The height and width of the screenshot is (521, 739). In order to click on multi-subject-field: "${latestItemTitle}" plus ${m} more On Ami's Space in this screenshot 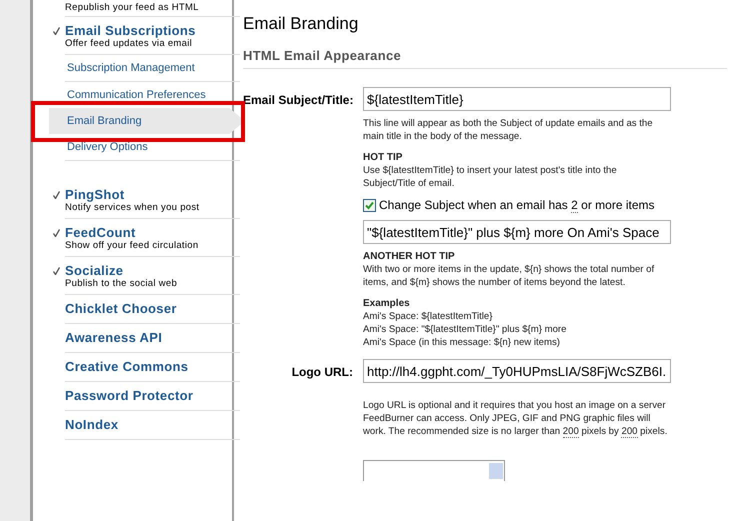, I will do `click(517, 232)`.